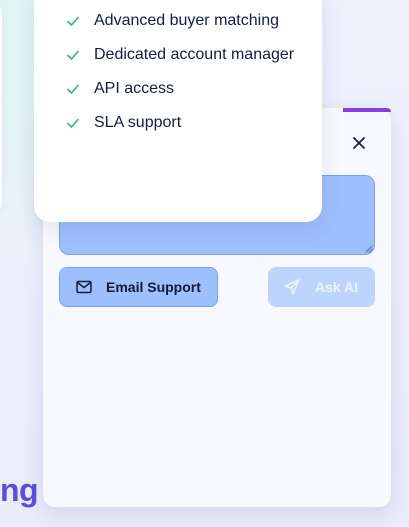  I want to click on email-support-label: Email Support, so click(153, 287).